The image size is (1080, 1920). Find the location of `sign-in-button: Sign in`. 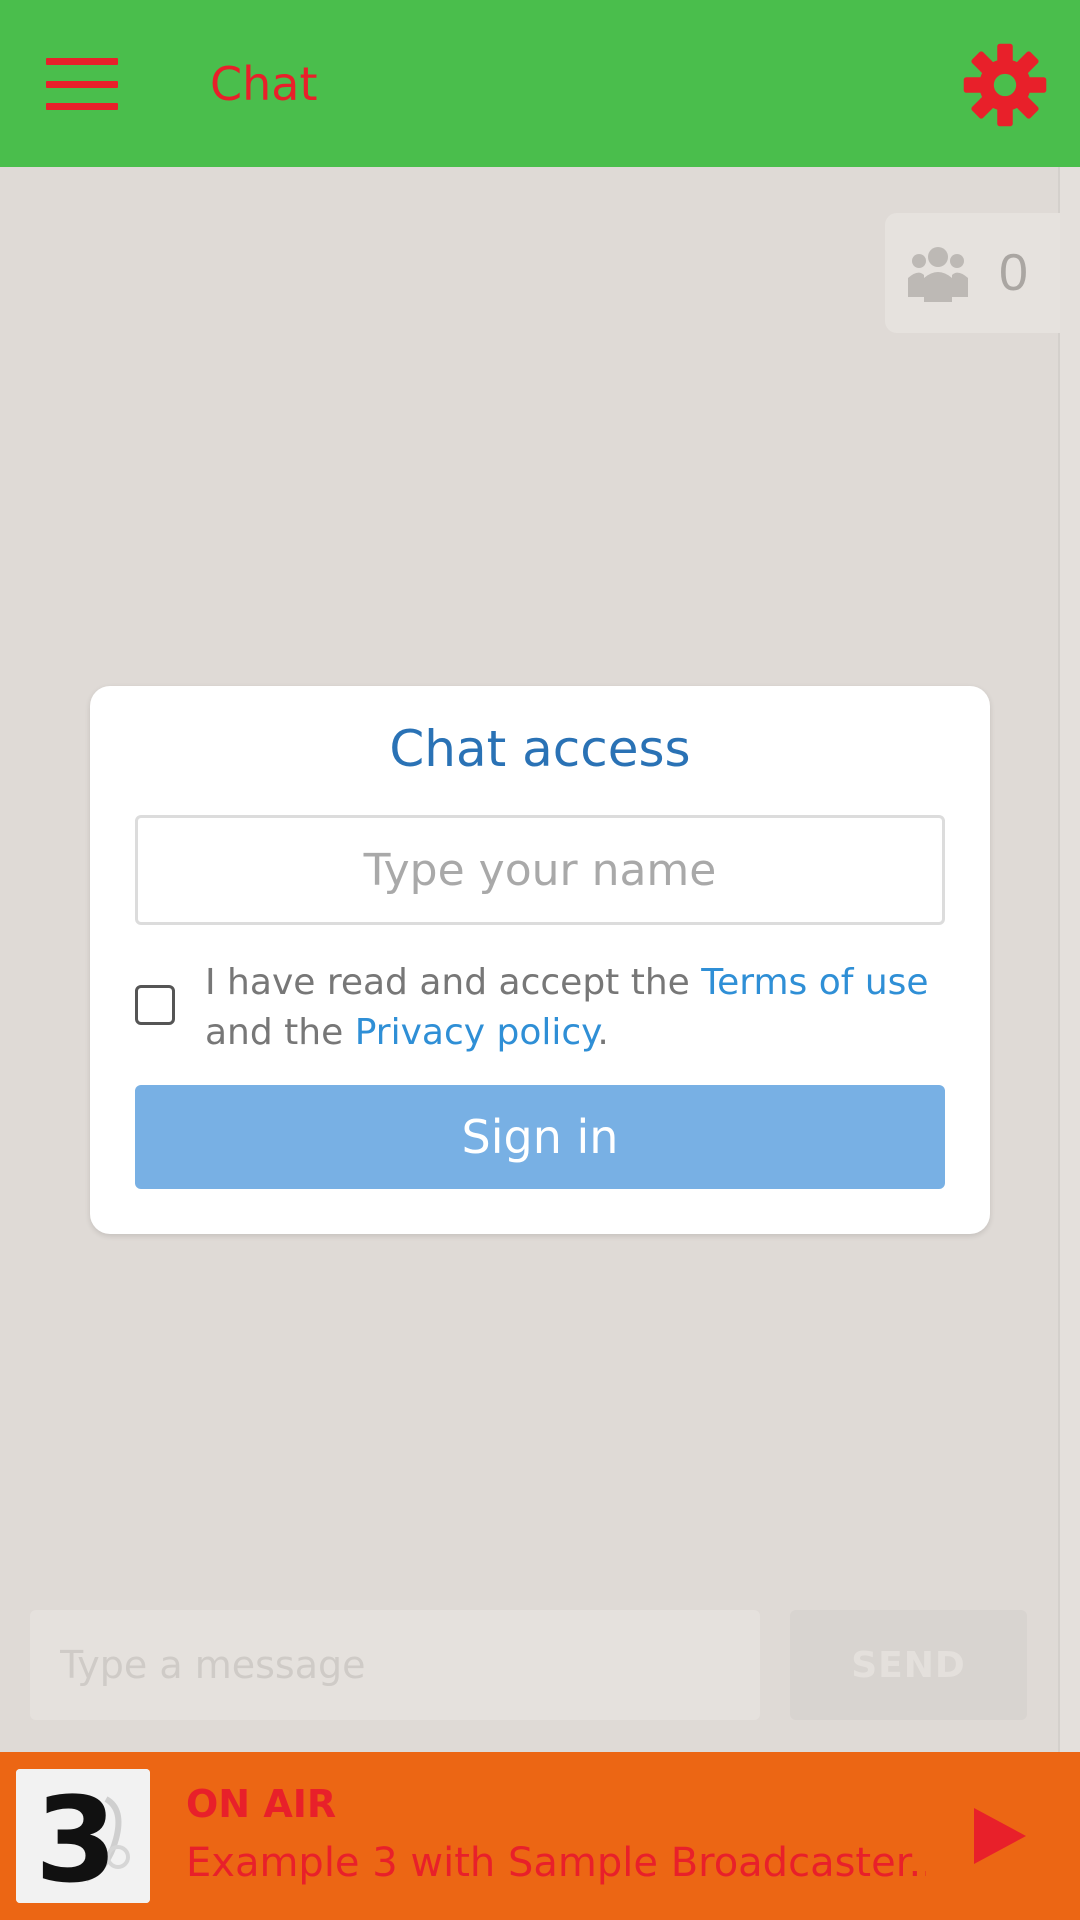

sign-in-button: Sign in is located at coordinates (540, 1137).